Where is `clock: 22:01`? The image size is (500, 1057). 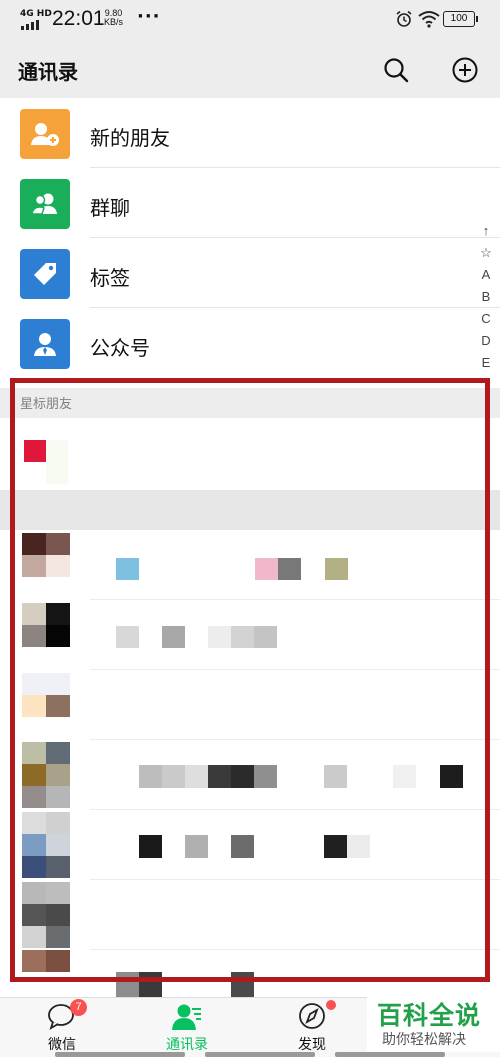
clock: 22:01 is located at coordinates (78, 18).